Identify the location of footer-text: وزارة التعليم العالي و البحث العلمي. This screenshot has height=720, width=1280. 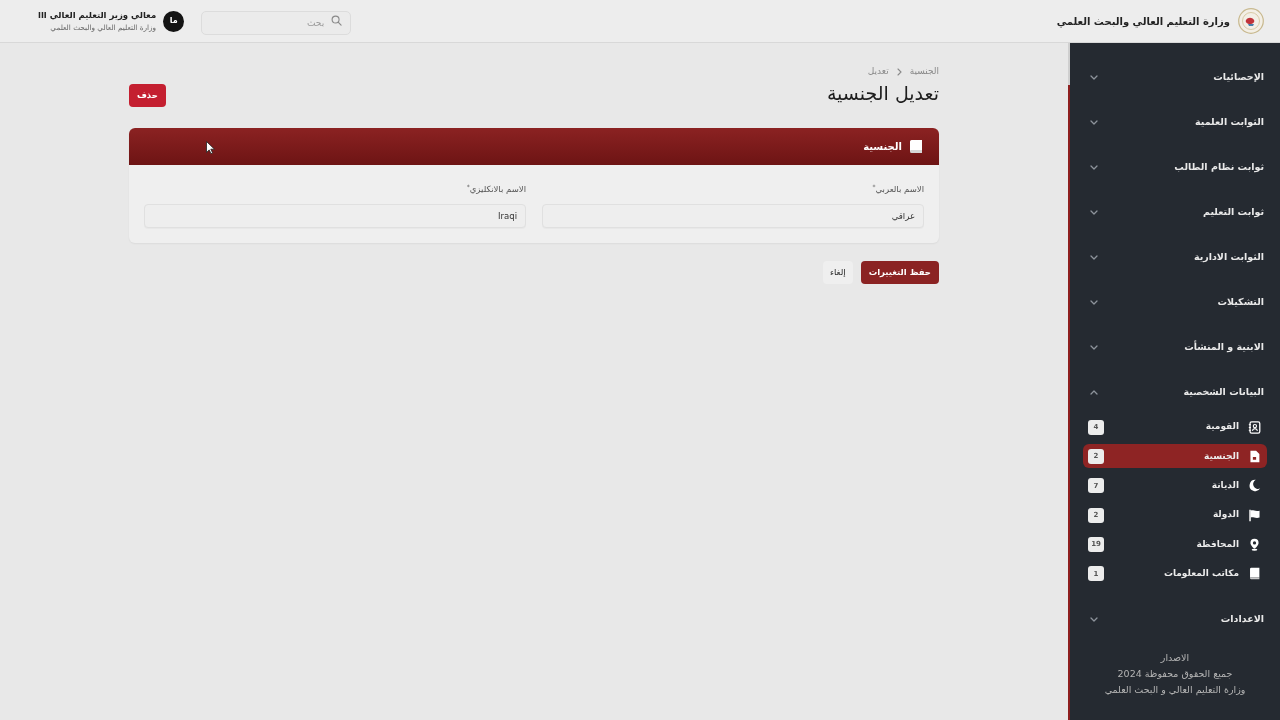
(1175, 689).